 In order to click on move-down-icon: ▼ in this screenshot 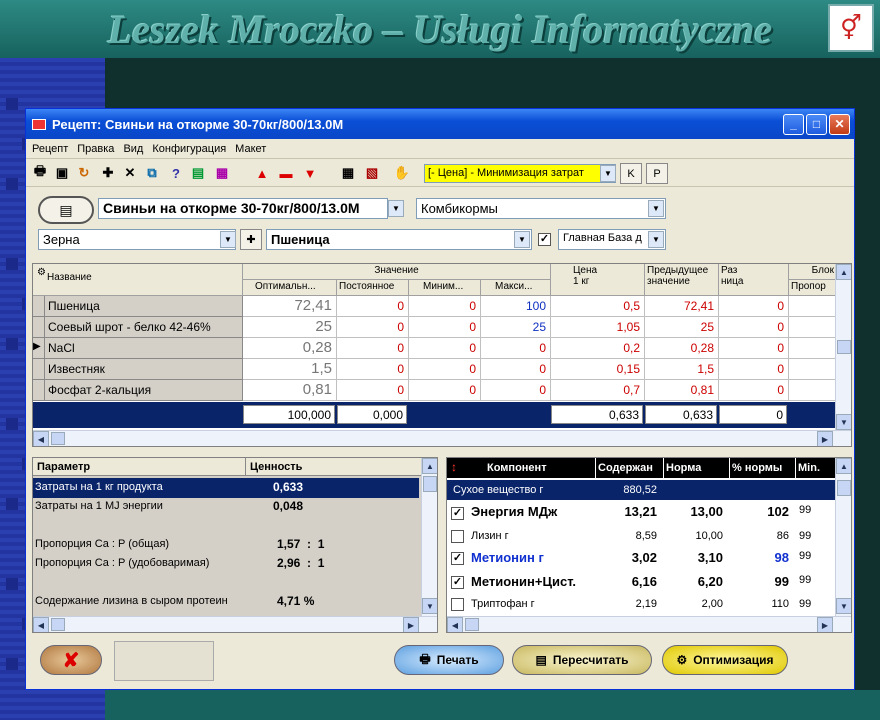, I will do `click(310, 173)`.